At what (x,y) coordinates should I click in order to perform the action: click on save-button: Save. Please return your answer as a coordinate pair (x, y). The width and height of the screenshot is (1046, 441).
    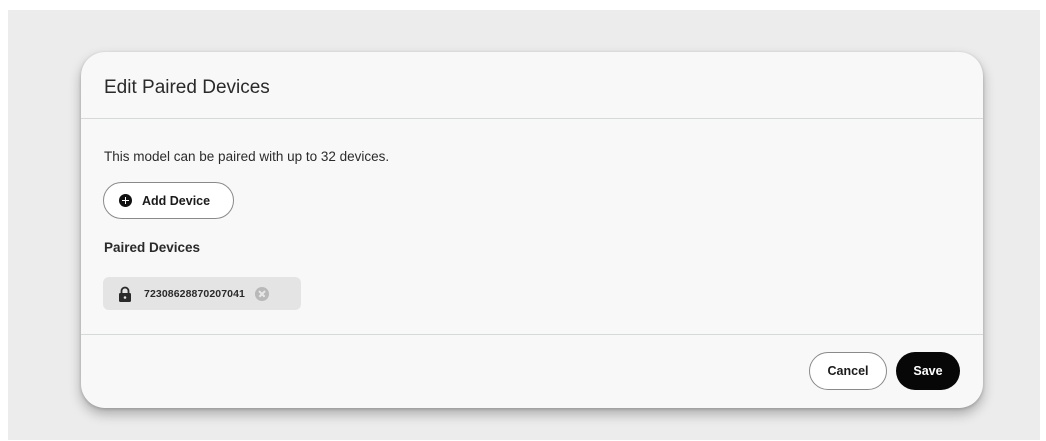
    Looking at the image, I should click on (928, 371).